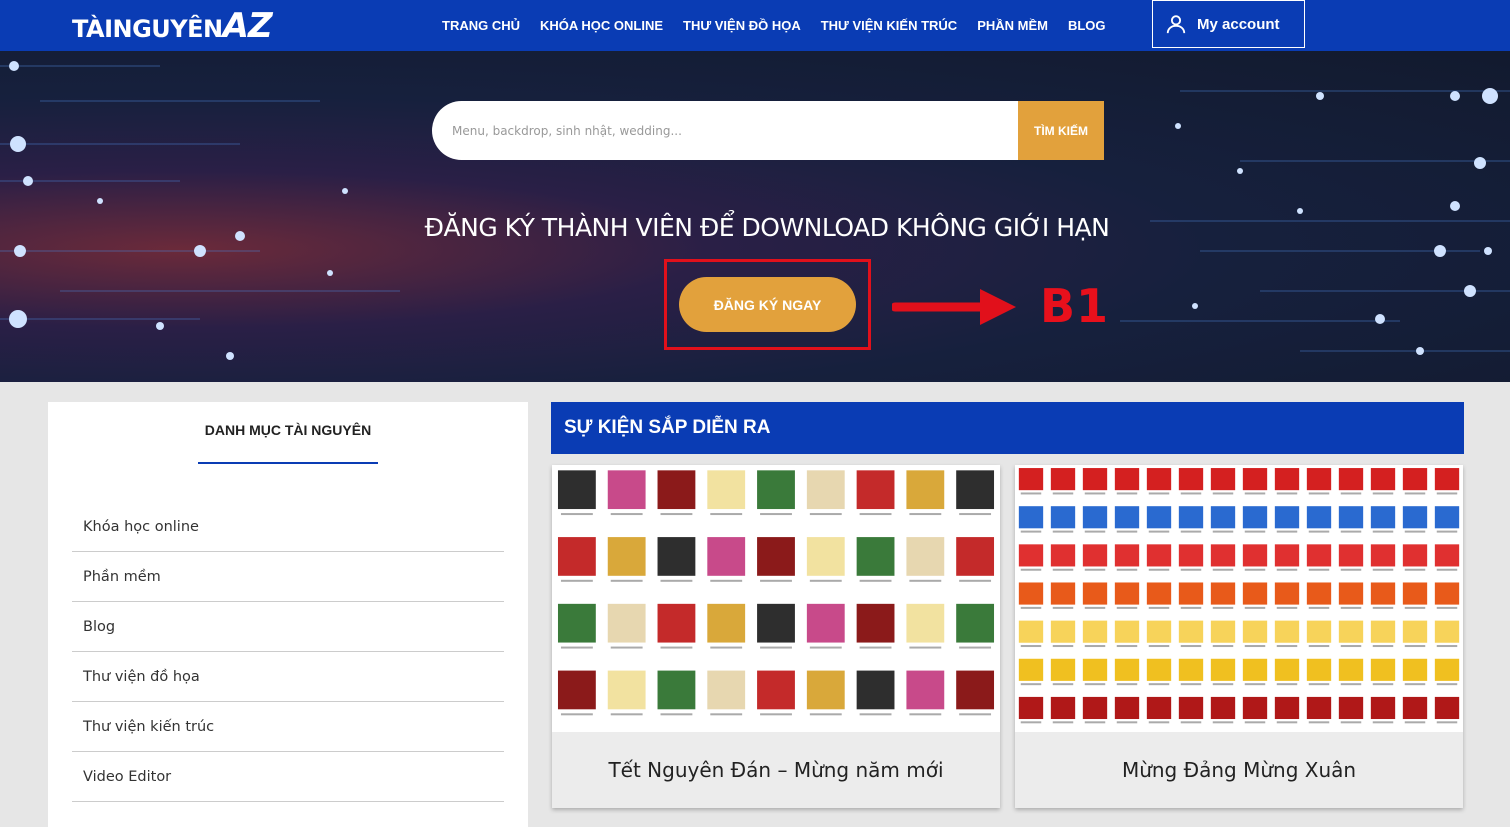  I want to click on event-card: Tết Nguyên Đán – Mừng năm mới, so click(776, 636).